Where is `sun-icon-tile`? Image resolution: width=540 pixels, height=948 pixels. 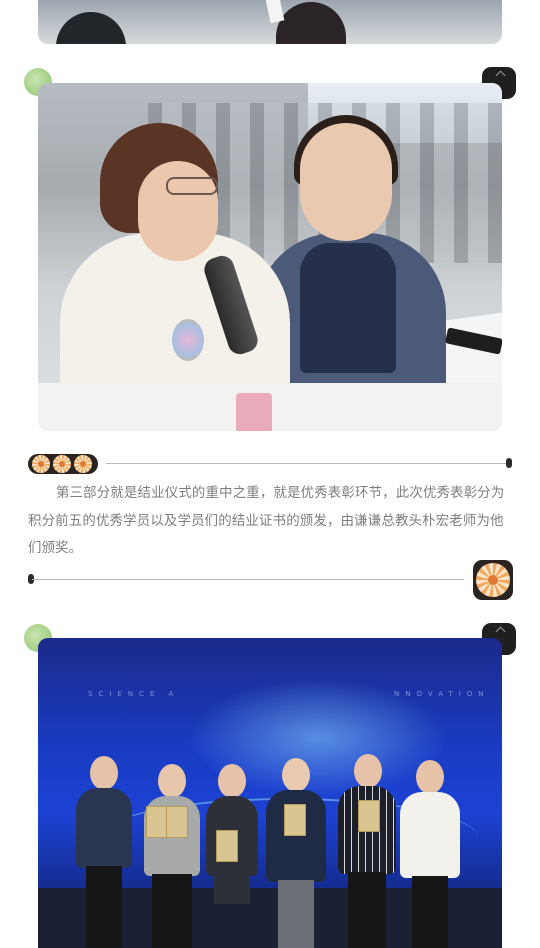 sun-icon-tile is located at coordinates (493, 580).